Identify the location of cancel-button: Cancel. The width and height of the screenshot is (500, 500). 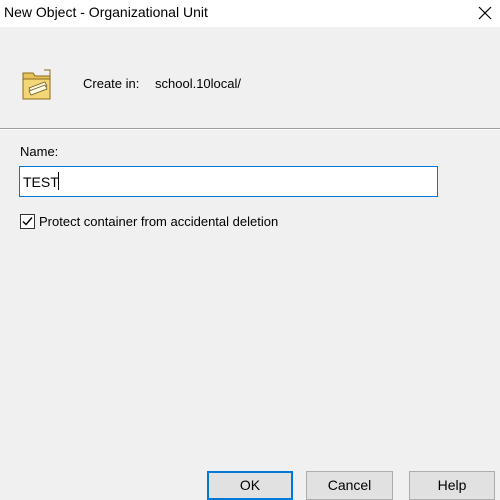
(349, 485).